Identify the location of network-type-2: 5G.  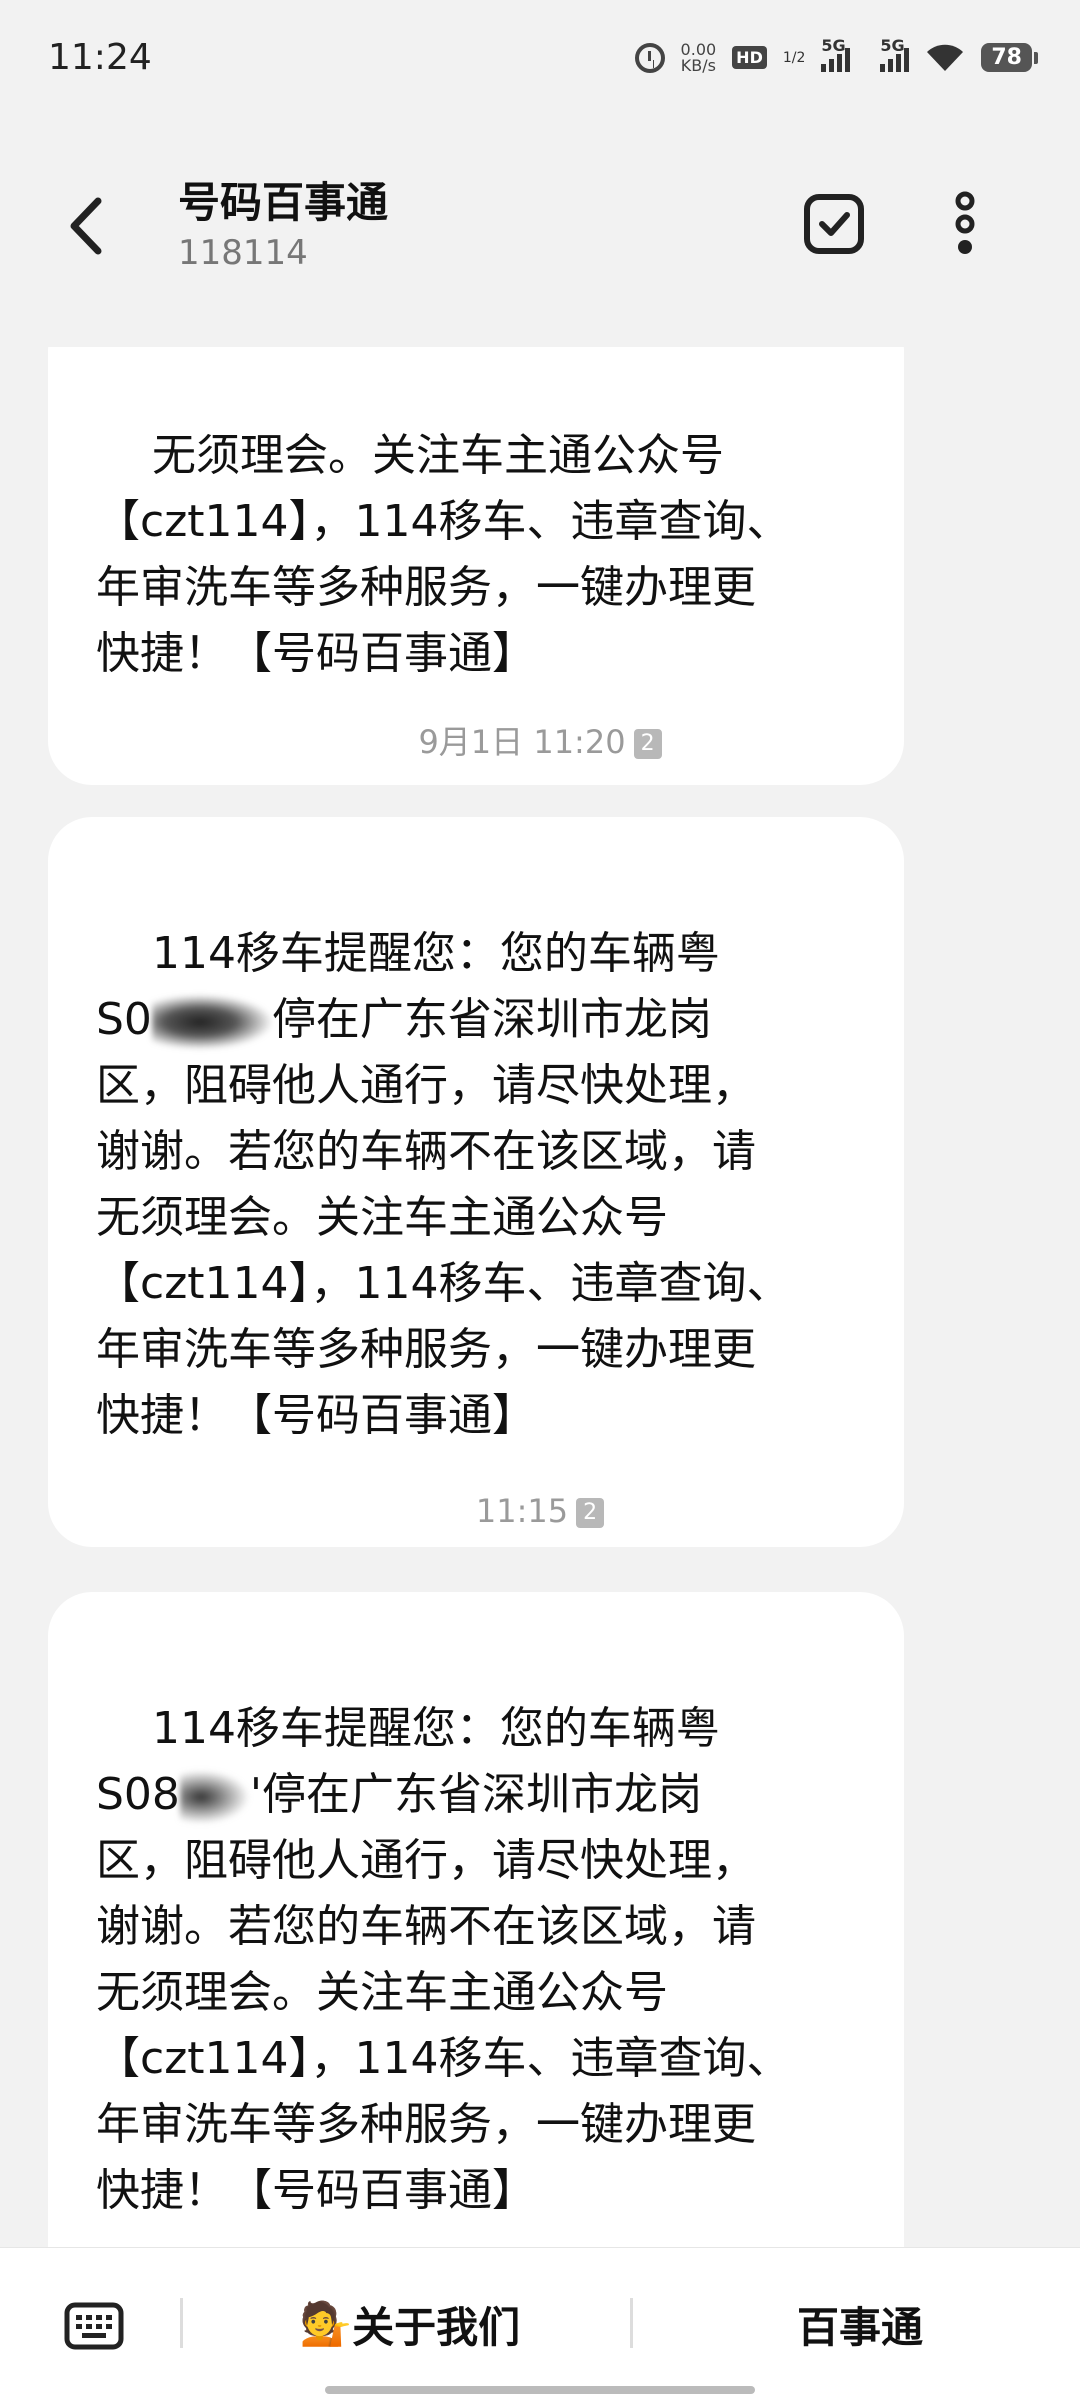
(892, 45).